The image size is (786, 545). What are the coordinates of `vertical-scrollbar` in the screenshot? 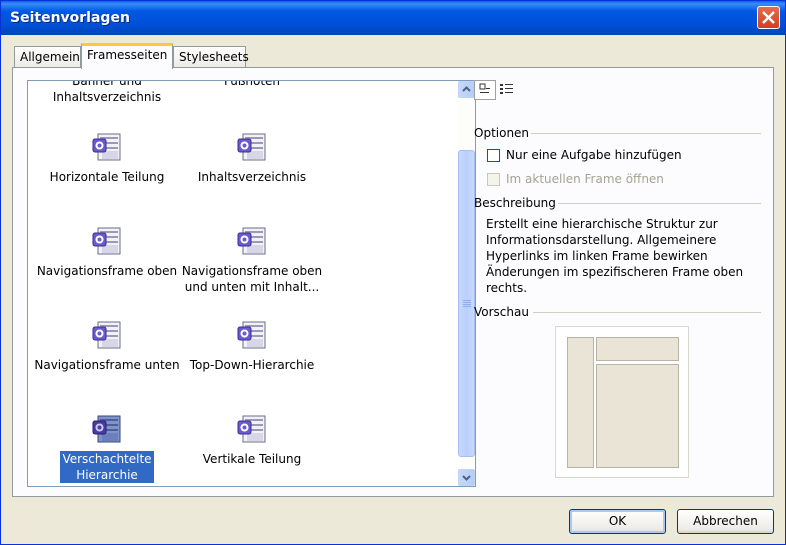 It's located at (466, 283).